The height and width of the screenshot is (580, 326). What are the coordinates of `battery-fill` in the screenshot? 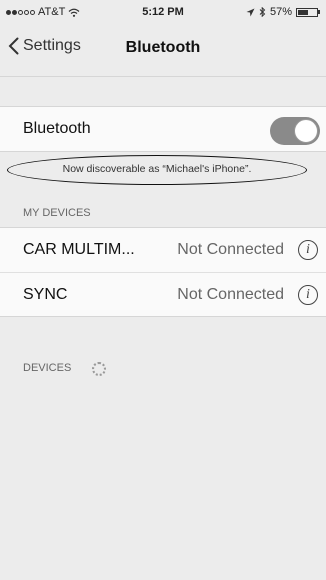 It's located at (303, 12).